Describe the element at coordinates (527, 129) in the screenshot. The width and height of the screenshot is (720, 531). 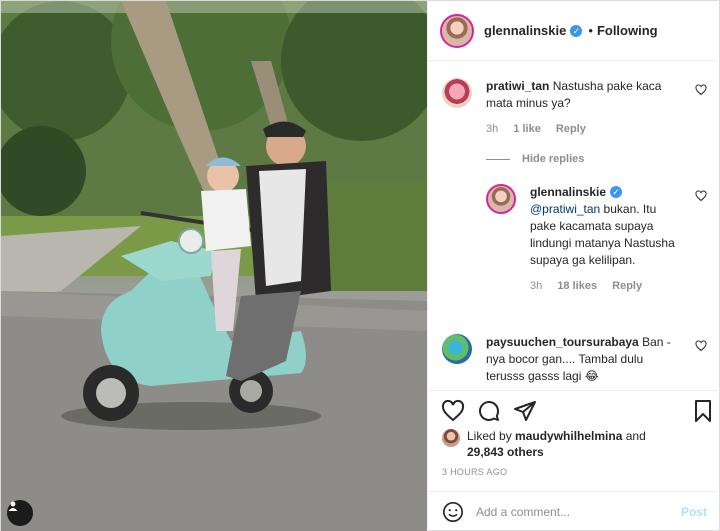
I see `comment-likes: 1 like` at that location.